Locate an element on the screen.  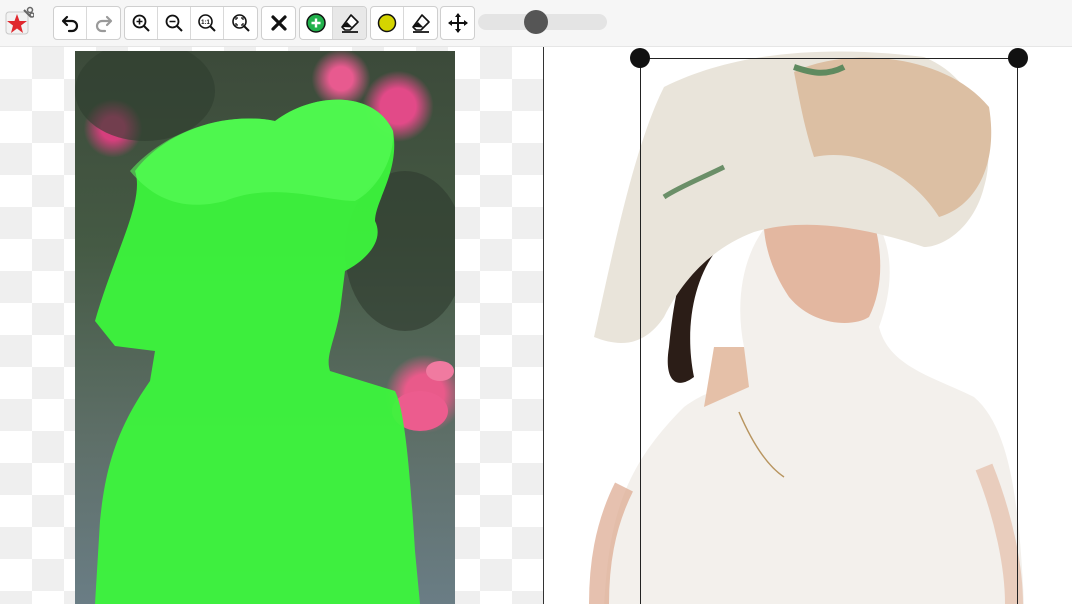
redo-icon is located at coordinates (103, 24).